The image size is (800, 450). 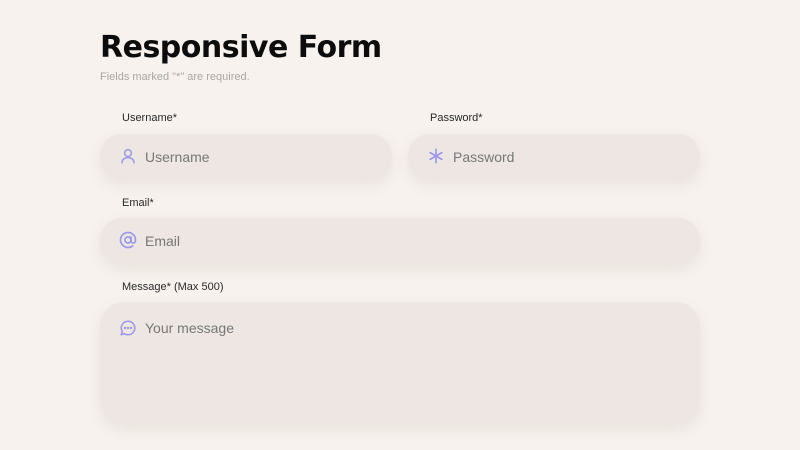 What do you see at coordinates (175, 77) in the screenshot?
I see `required-note: Fields marked "*" are required.` at bounding box center [175, 77].